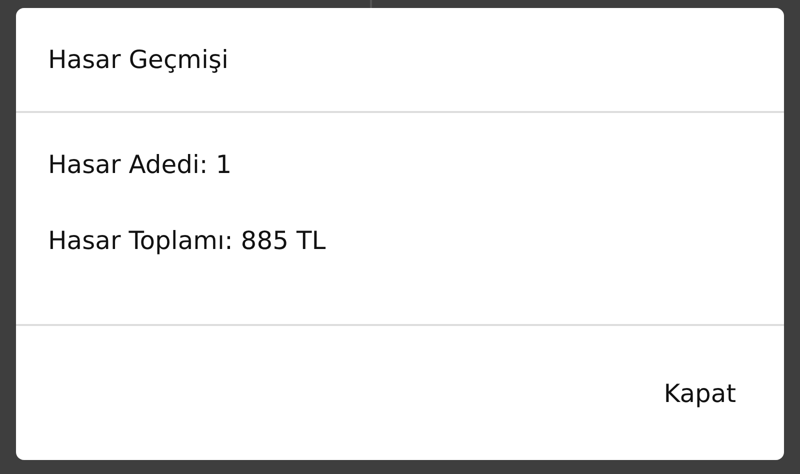 This screenshot has width=800, height=474. Describe the element at coordinates (700, 393) in the screenshot. I see `close-button: Kapat` at that location.